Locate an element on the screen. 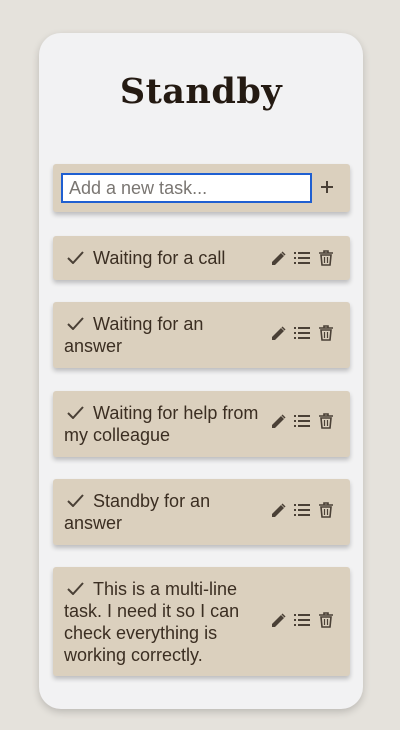 This screenshot has width=400, height=730. task-item: Waiting for a call is located at coordinates (201, 258).